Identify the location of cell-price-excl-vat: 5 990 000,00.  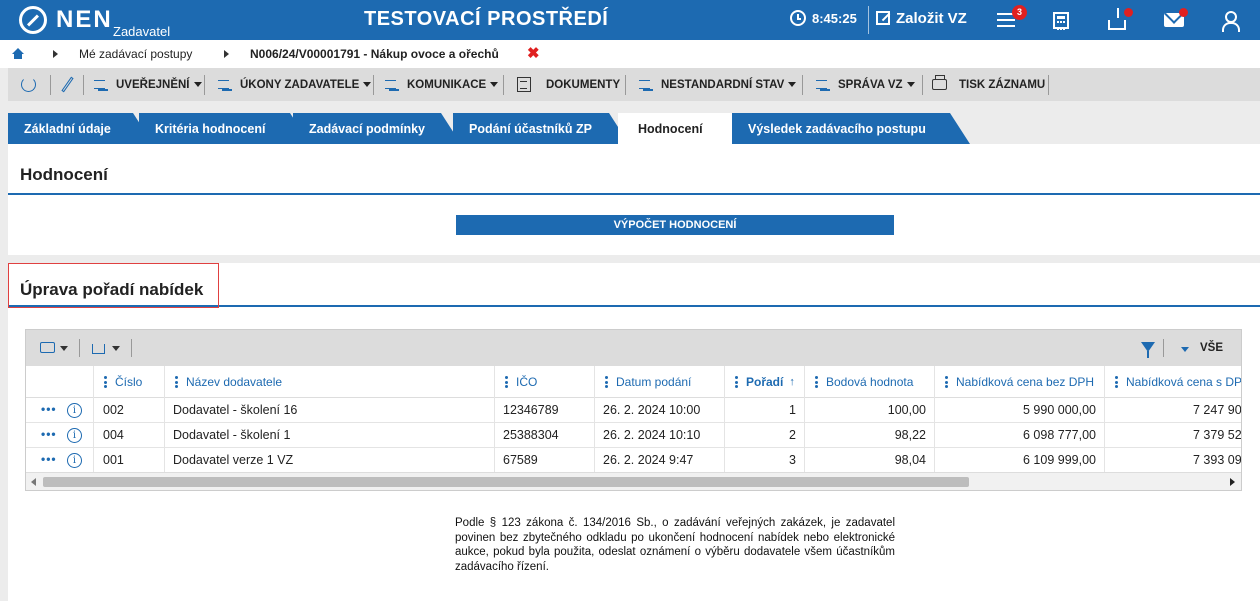
(1019, 410).